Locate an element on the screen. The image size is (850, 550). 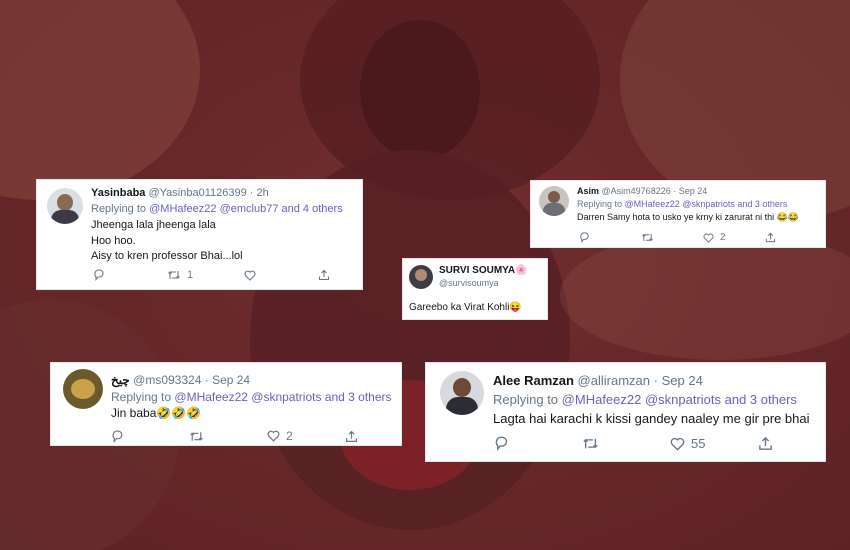
author-handle: @alliramzan is located at coordinates (614, 380).